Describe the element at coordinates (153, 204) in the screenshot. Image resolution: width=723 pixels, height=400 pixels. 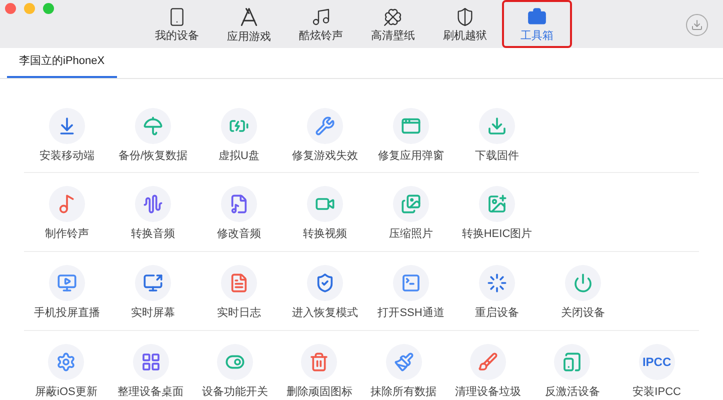
I see `waveform-icon` at that location.